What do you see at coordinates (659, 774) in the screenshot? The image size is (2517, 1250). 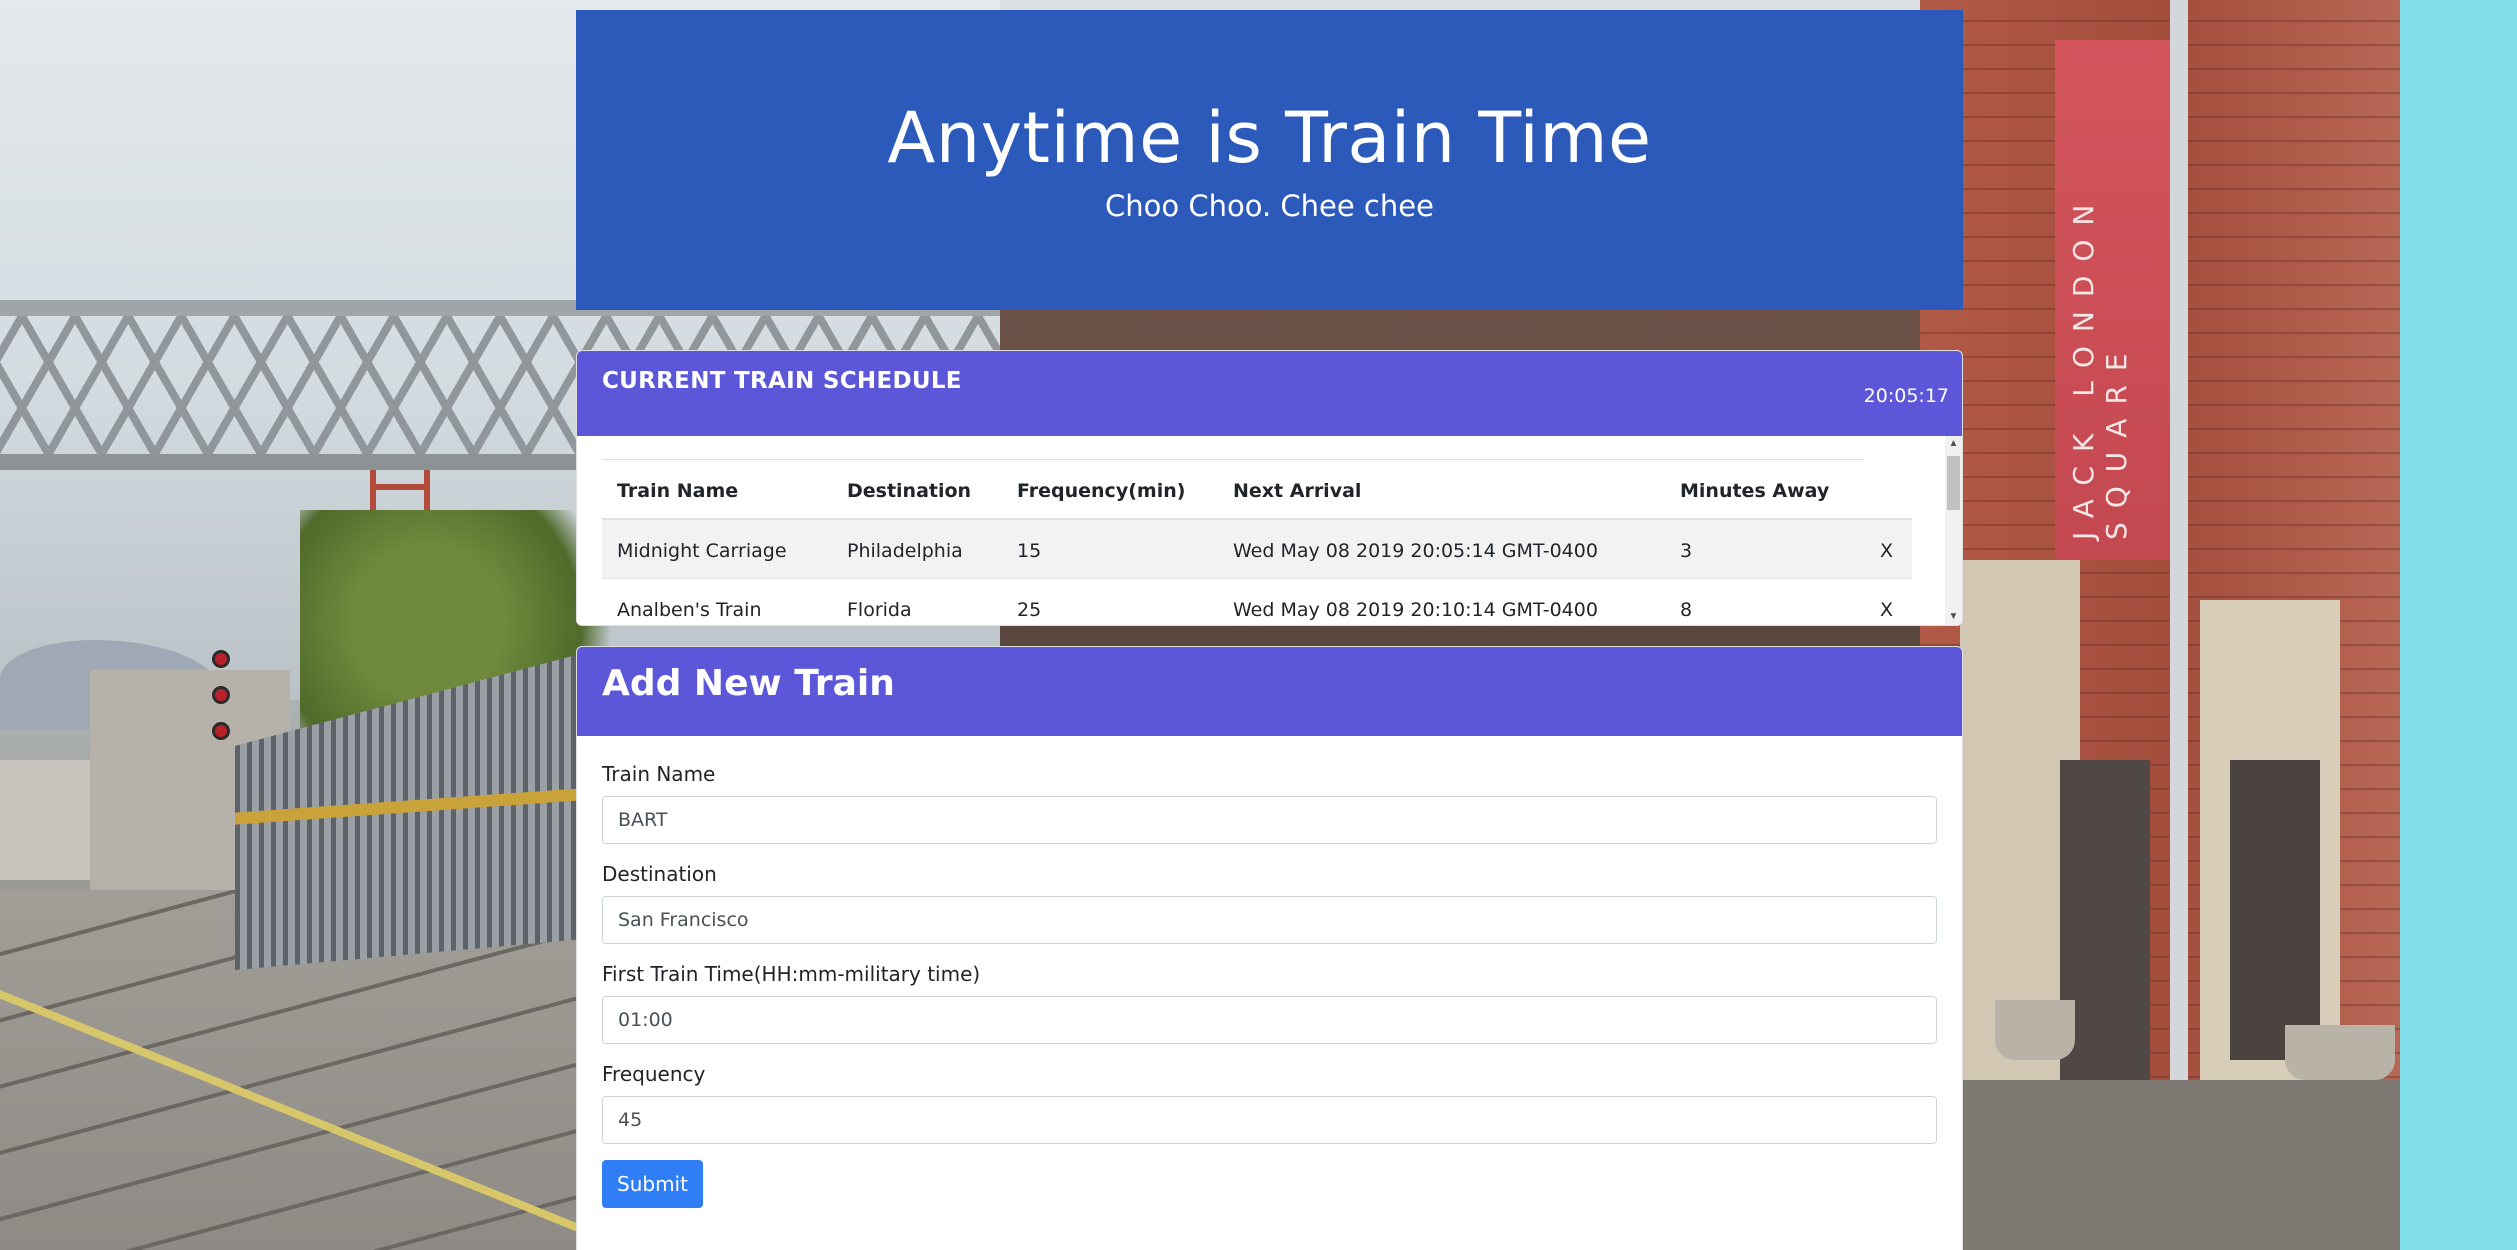 I see `train-name-label: Train Name` at bounding box center [659, 774].